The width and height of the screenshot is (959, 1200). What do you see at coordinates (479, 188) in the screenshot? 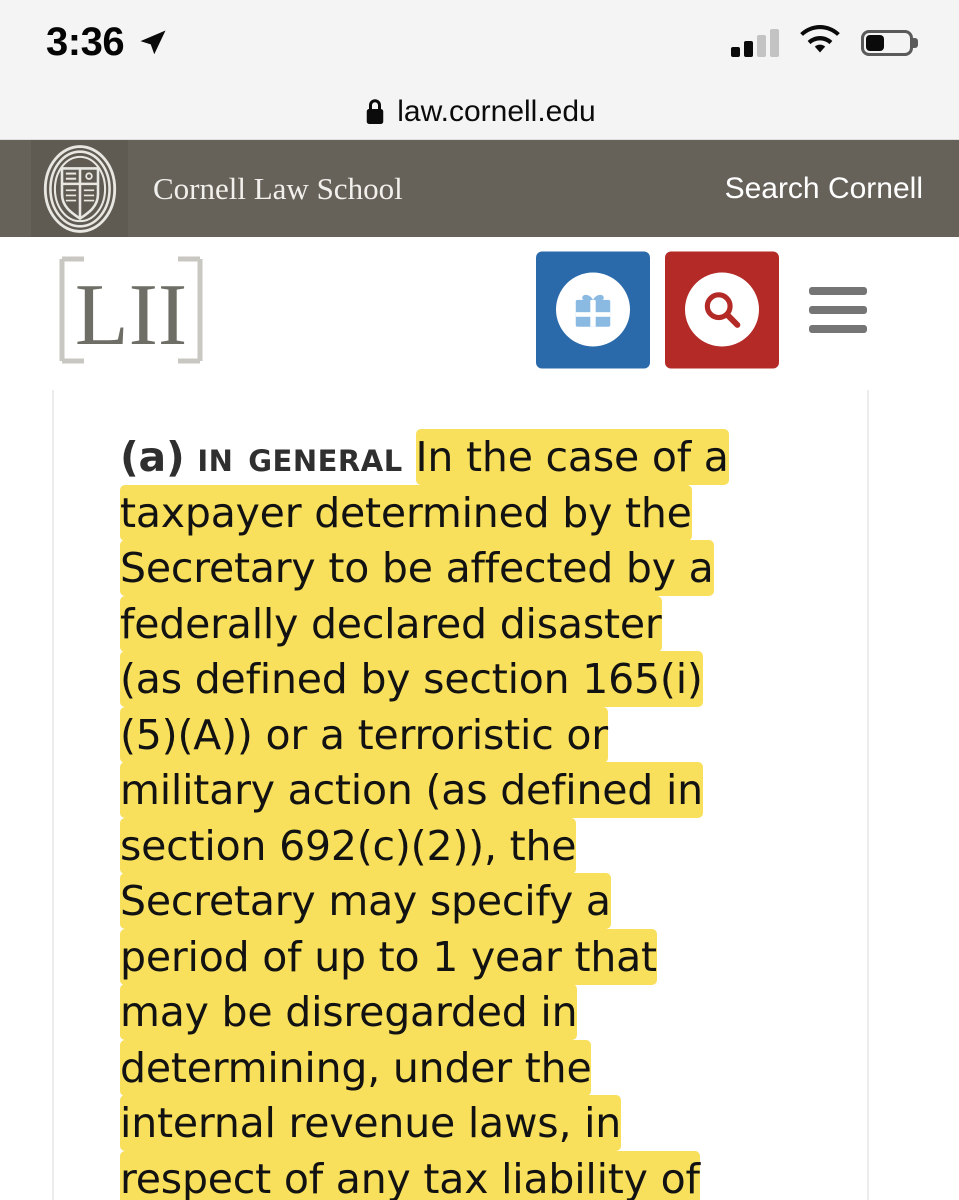
I see `cornell-header-bar: Cornell Law School Search Cornell` at bounding box center [479, 188].